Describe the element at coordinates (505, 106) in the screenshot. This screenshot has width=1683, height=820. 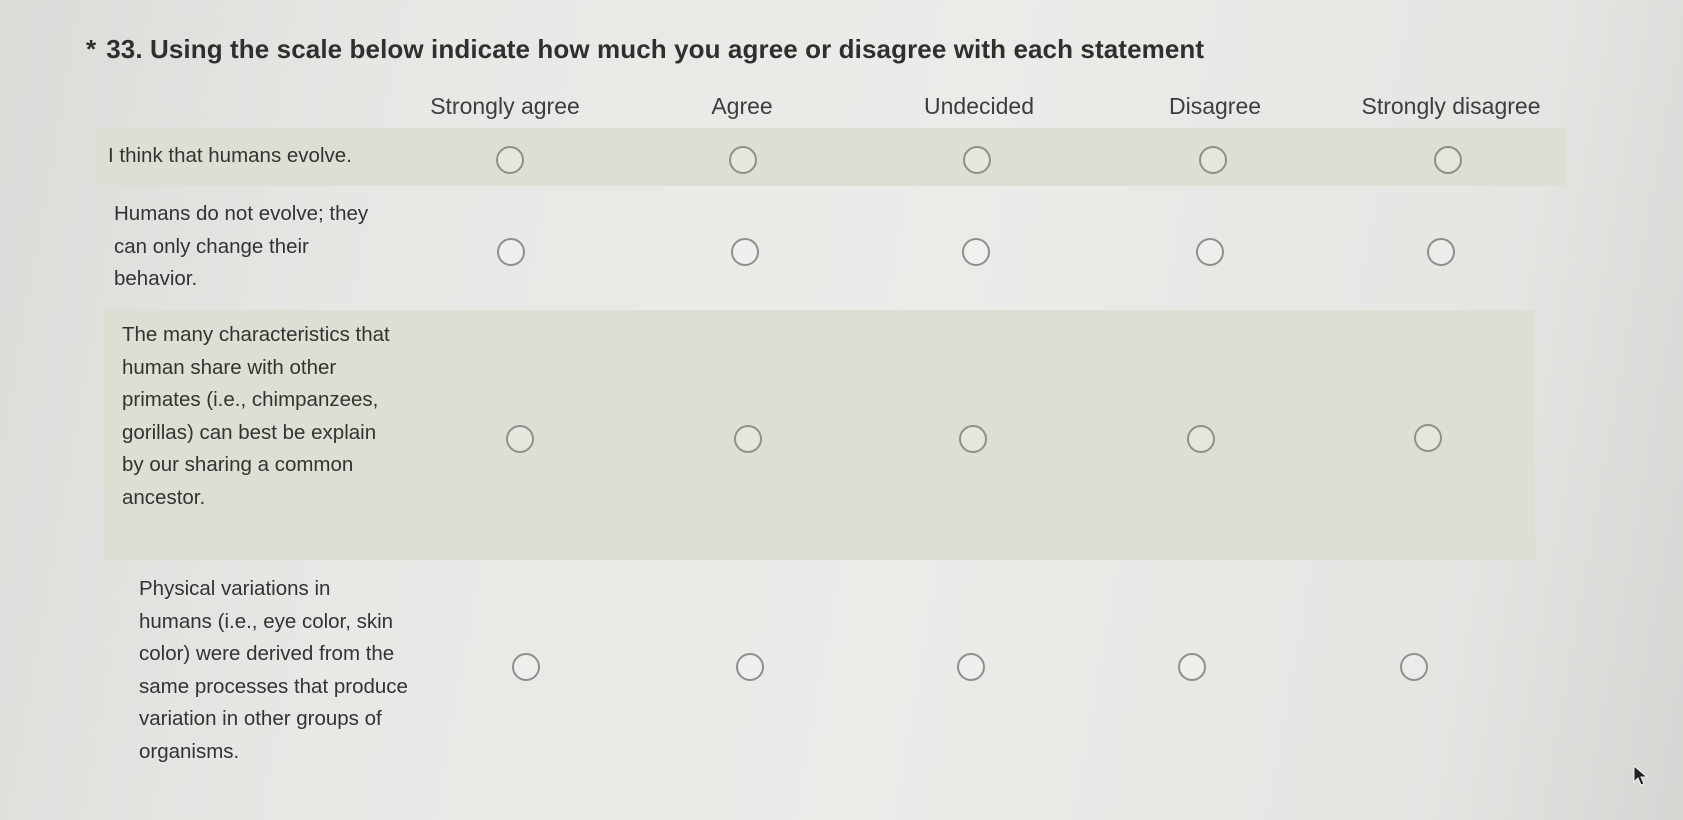
I see `scale-label-strongly-agree: Strongly agree` at that location.